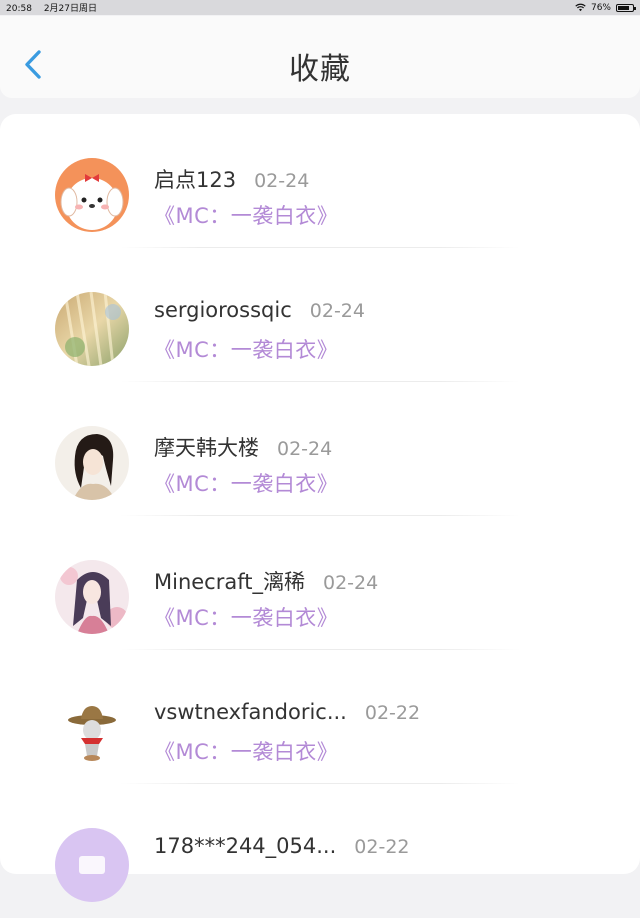 This screenshot has width=640, height=918. I want to click on favorite-item: sergiorossqic 02-24 《MC：一袭白衣》, so click(320, 315).